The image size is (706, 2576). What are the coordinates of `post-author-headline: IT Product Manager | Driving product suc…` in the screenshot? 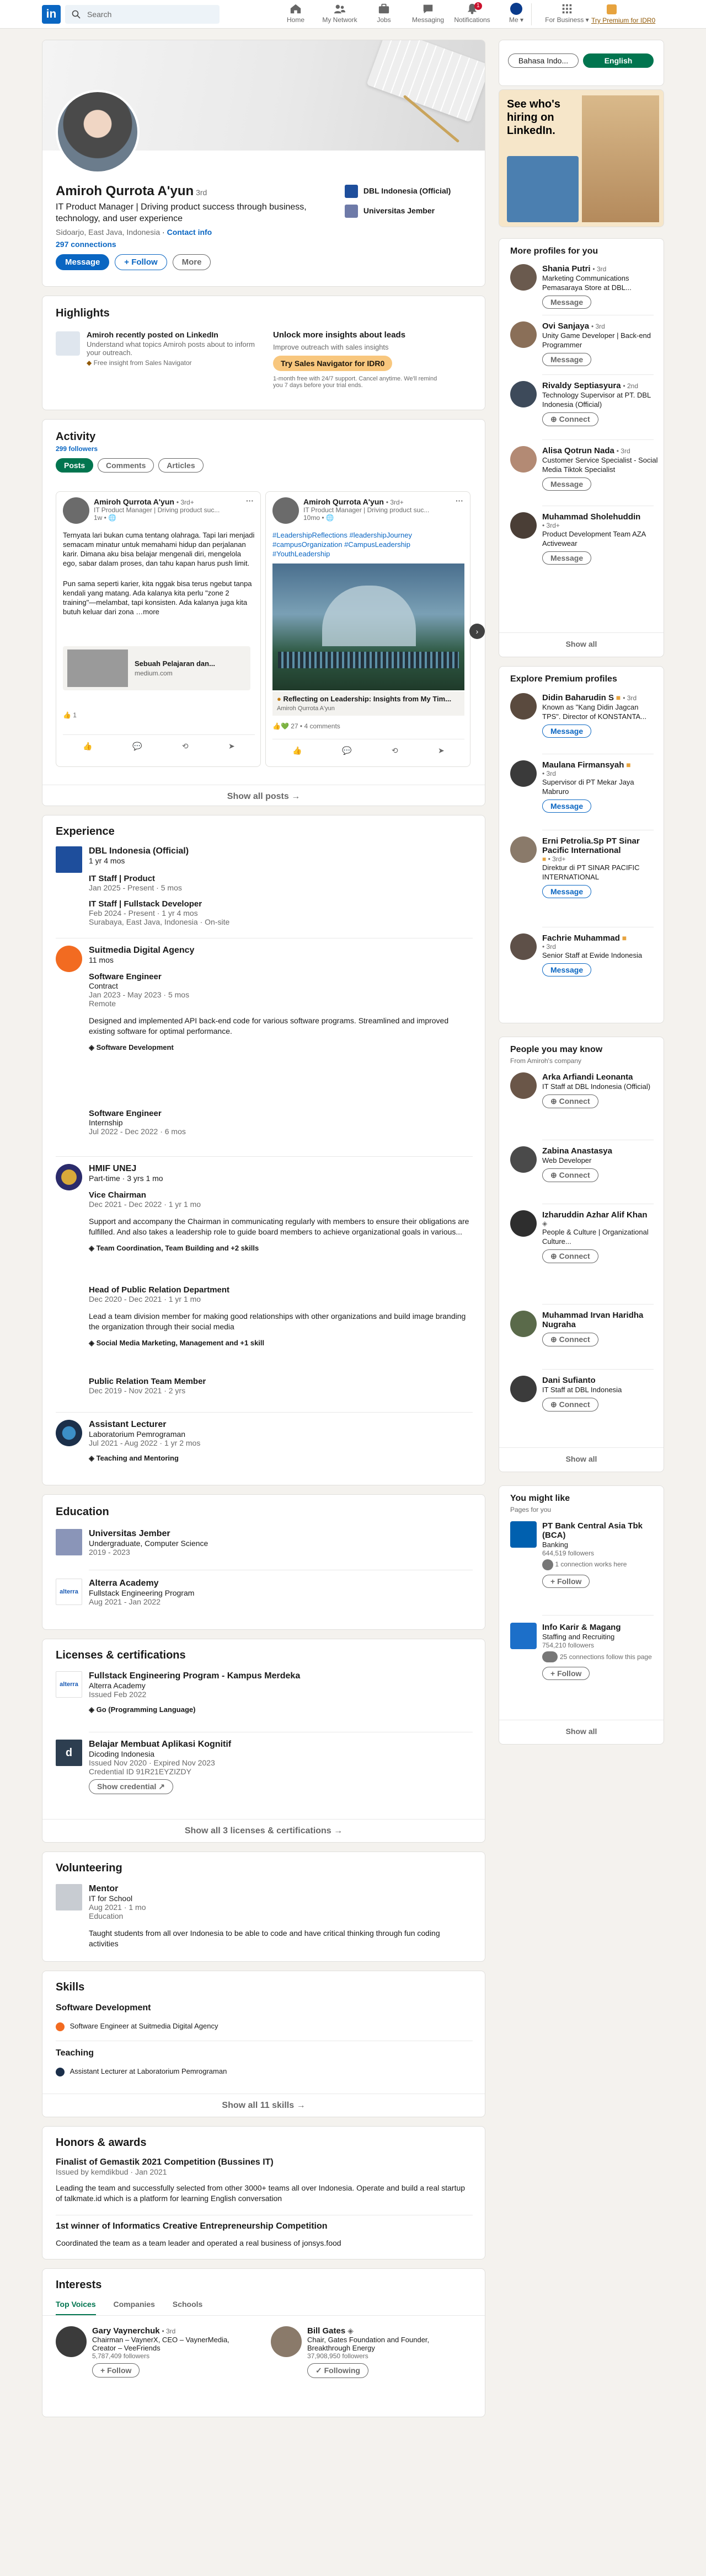 It's located at (366, 510).